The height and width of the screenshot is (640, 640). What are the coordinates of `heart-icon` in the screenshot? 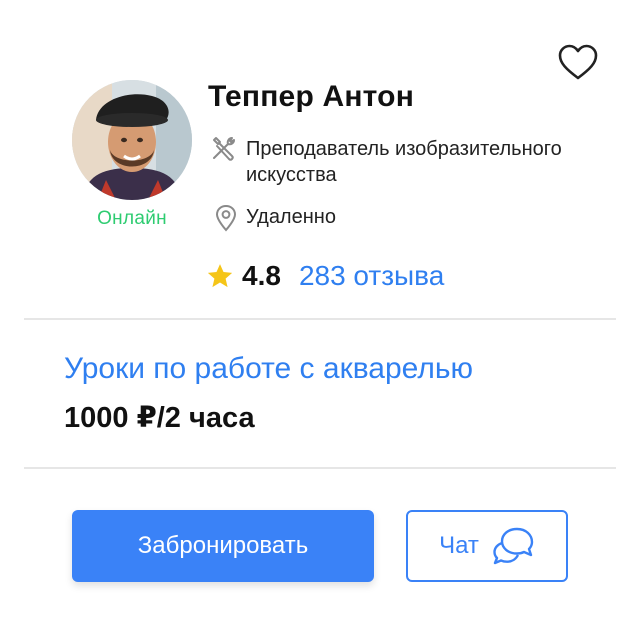 It's located at (578, 62).